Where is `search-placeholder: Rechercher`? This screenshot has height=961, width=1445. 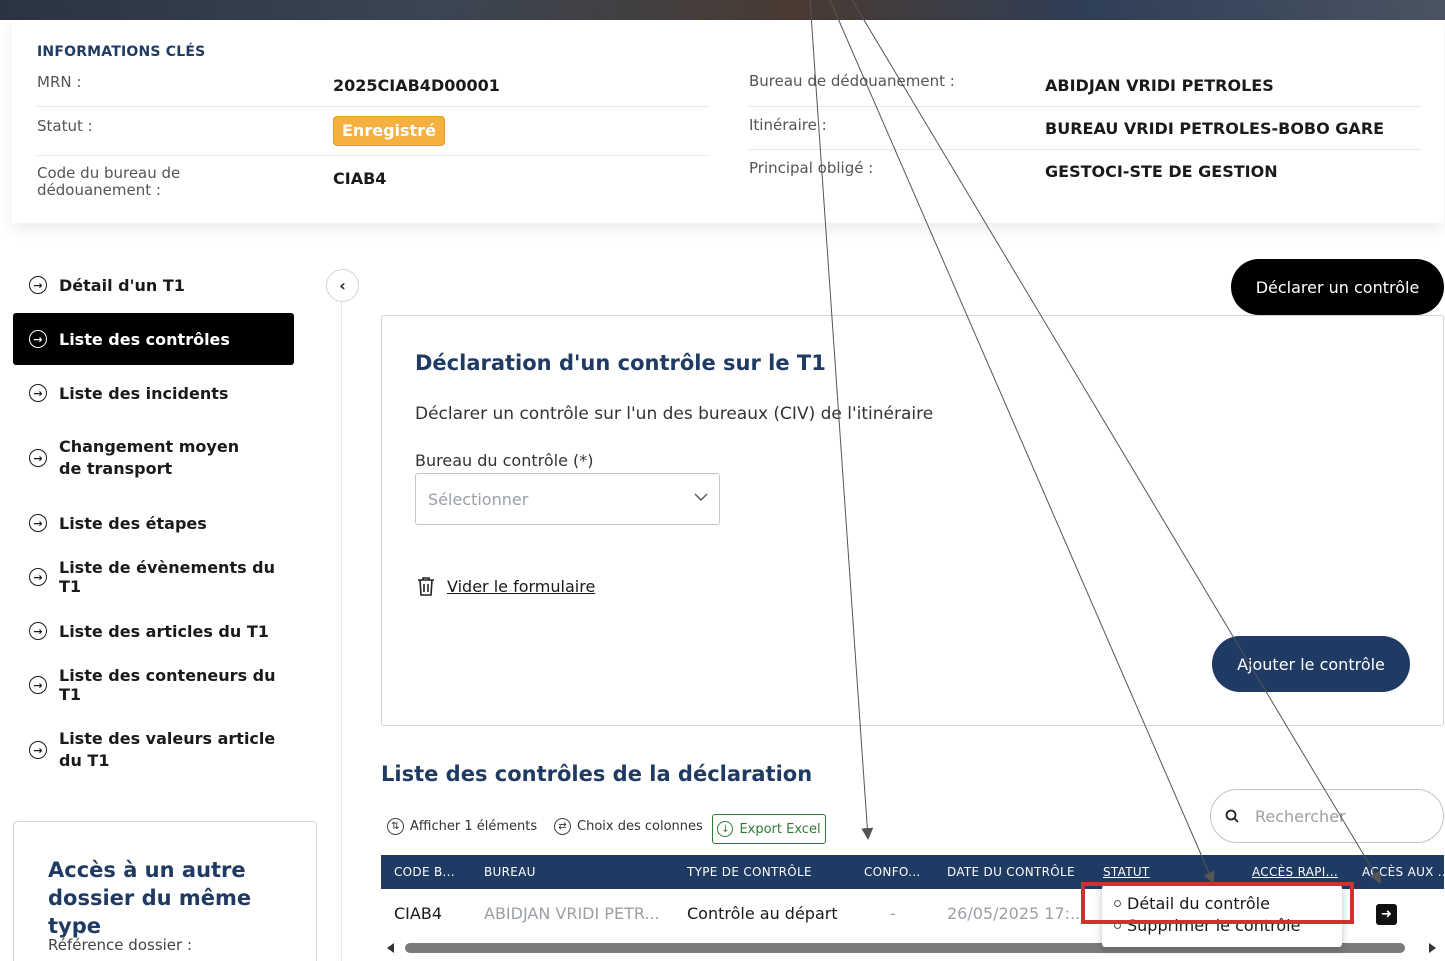
search-placeholder: Rechercher is located at coordinates (1300, 816).